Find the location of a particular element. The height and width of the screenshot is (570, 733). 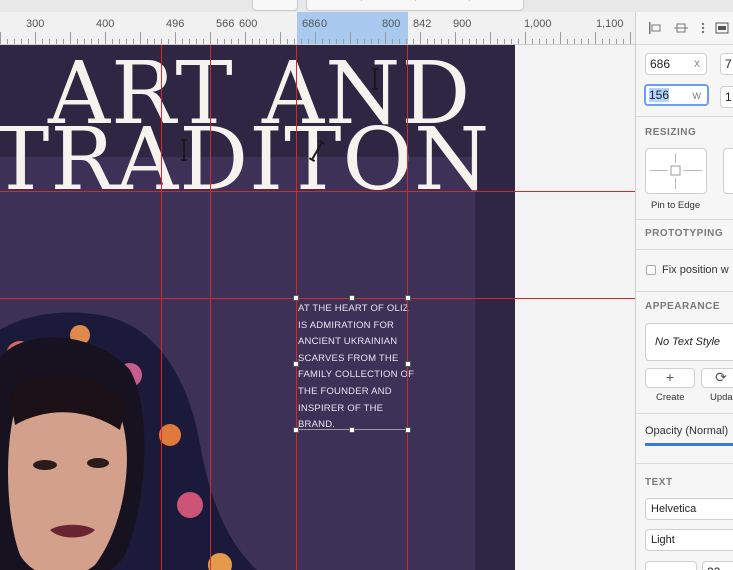

y-position-field: 7 is located at coordinates (726, 64).